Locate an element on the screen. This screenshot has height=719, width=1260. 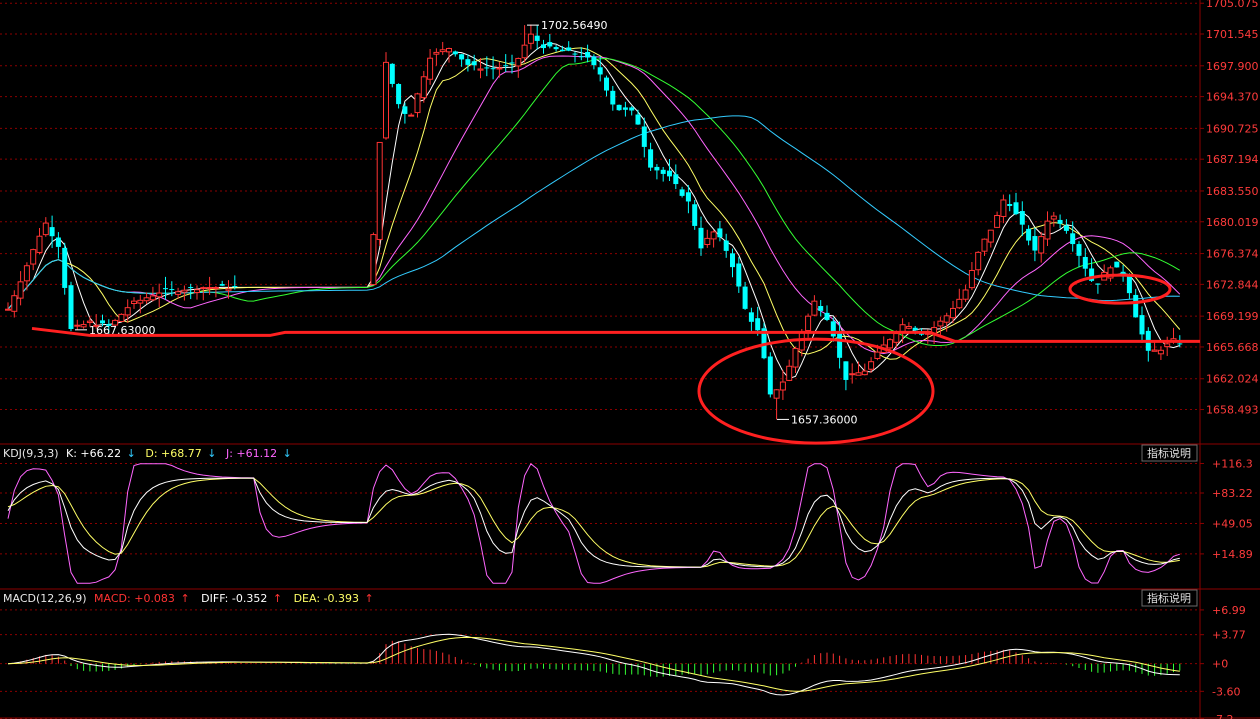
macd-arrow: ↑ is located at coordinates (184, 598).